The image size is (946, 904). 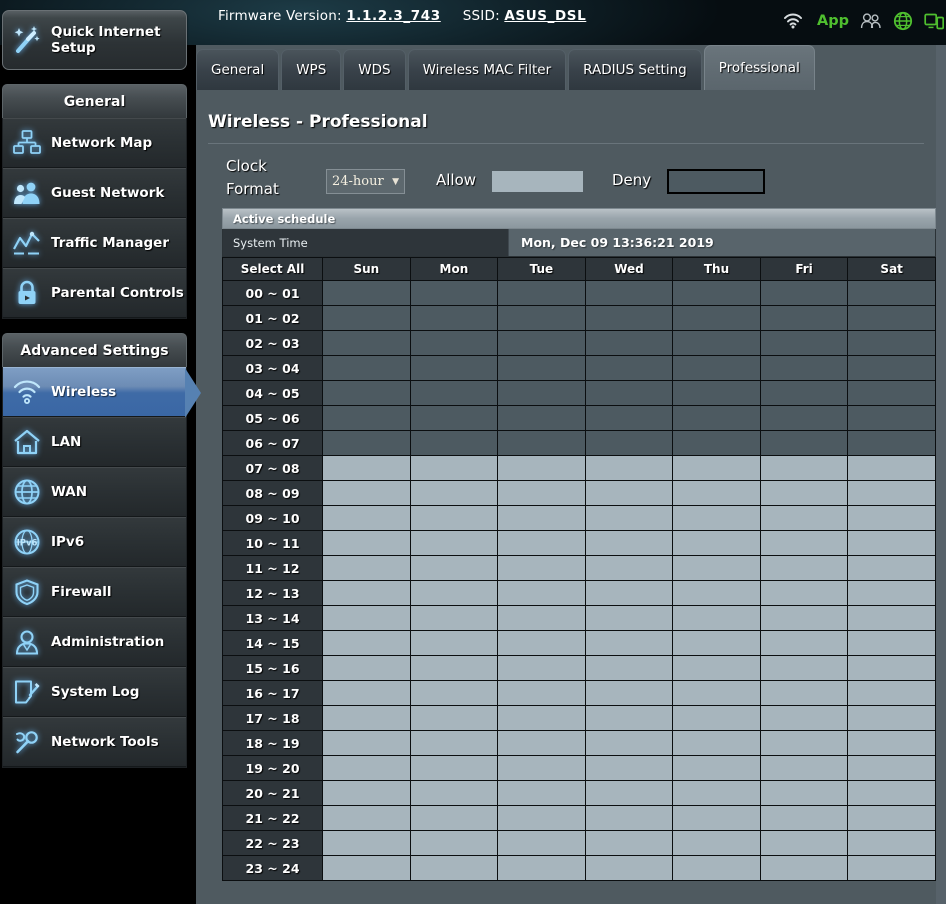 What do you see at coordinates (94, 492) in the screenshot?
I see `sidebar-item-wan: WAN` at bounding box center [94, 492].